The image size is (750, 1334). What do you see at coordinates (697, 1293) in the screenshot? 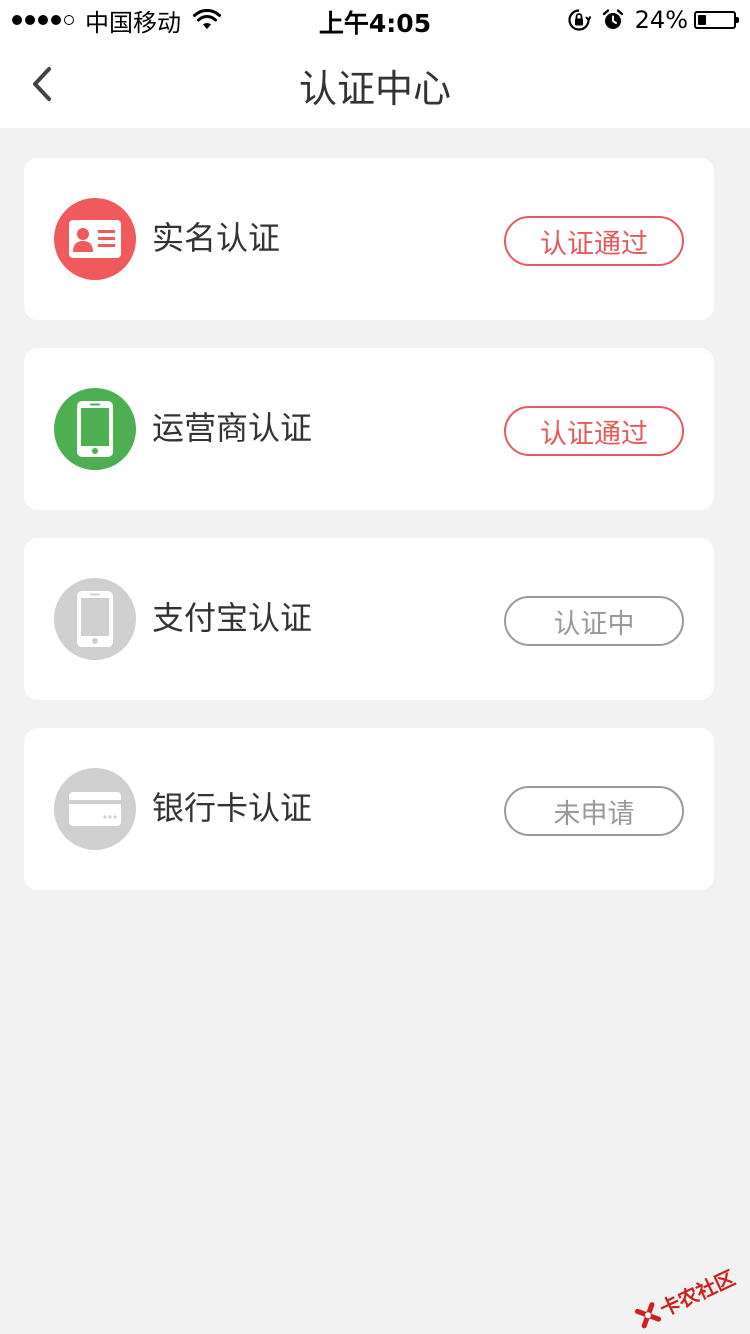
I see `watermark-text: 卡农社区` at bounding box center [697, 1293].